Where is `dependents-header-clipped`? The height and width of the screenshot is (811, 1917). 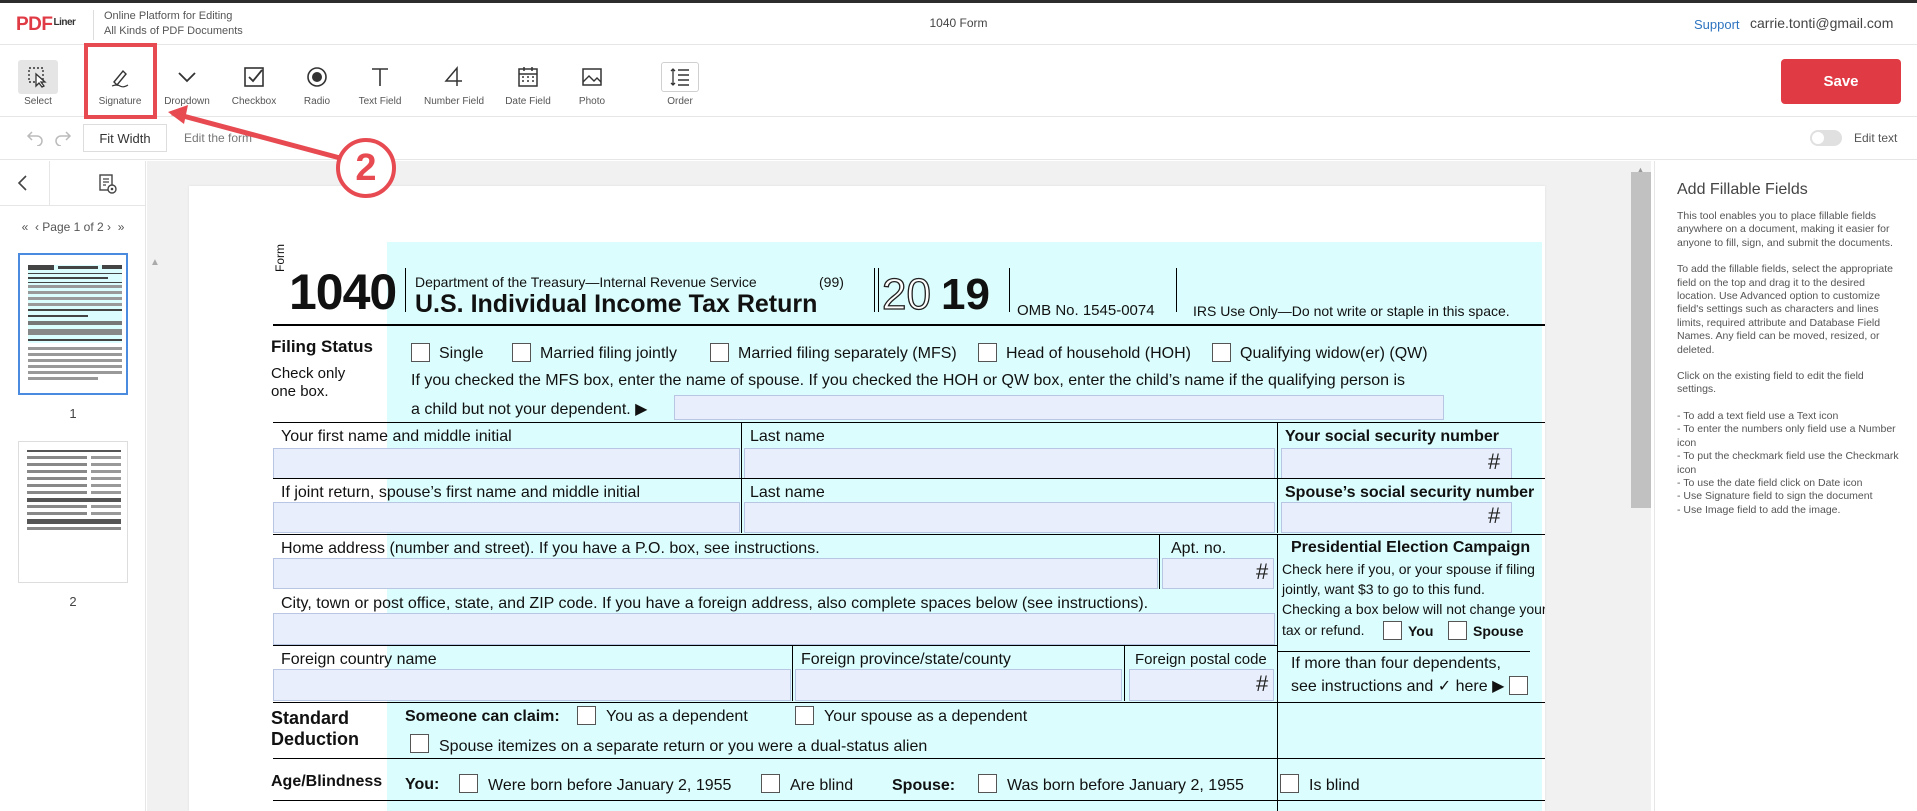
dependents-header-clipped is located at coordinates (471, 807).